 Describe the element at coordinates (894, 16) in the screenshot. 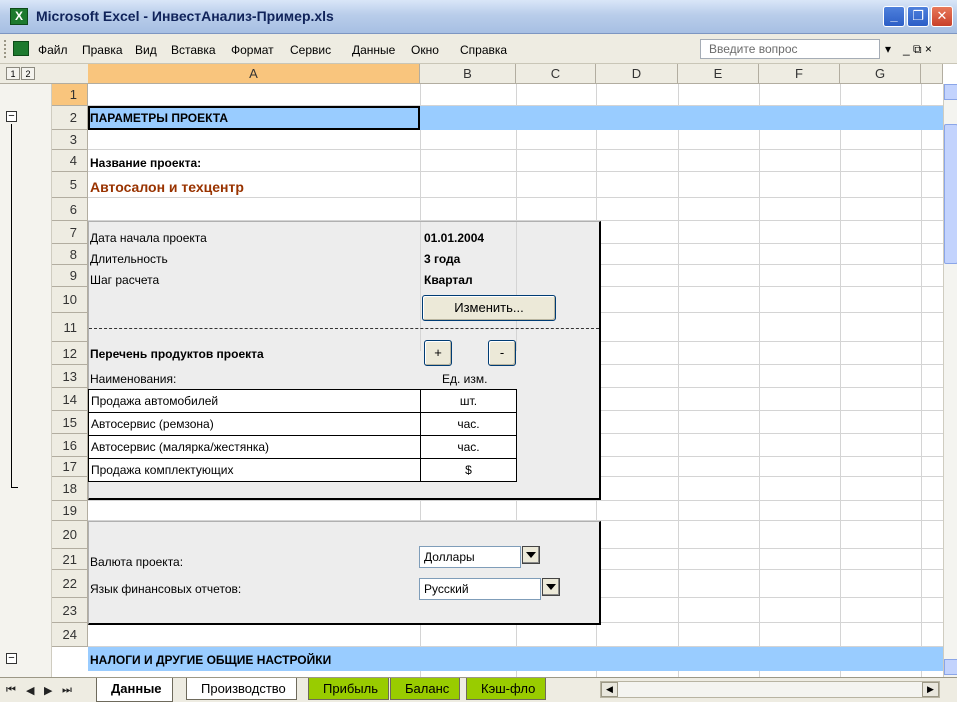

I see `minimize-button: _` at that location.